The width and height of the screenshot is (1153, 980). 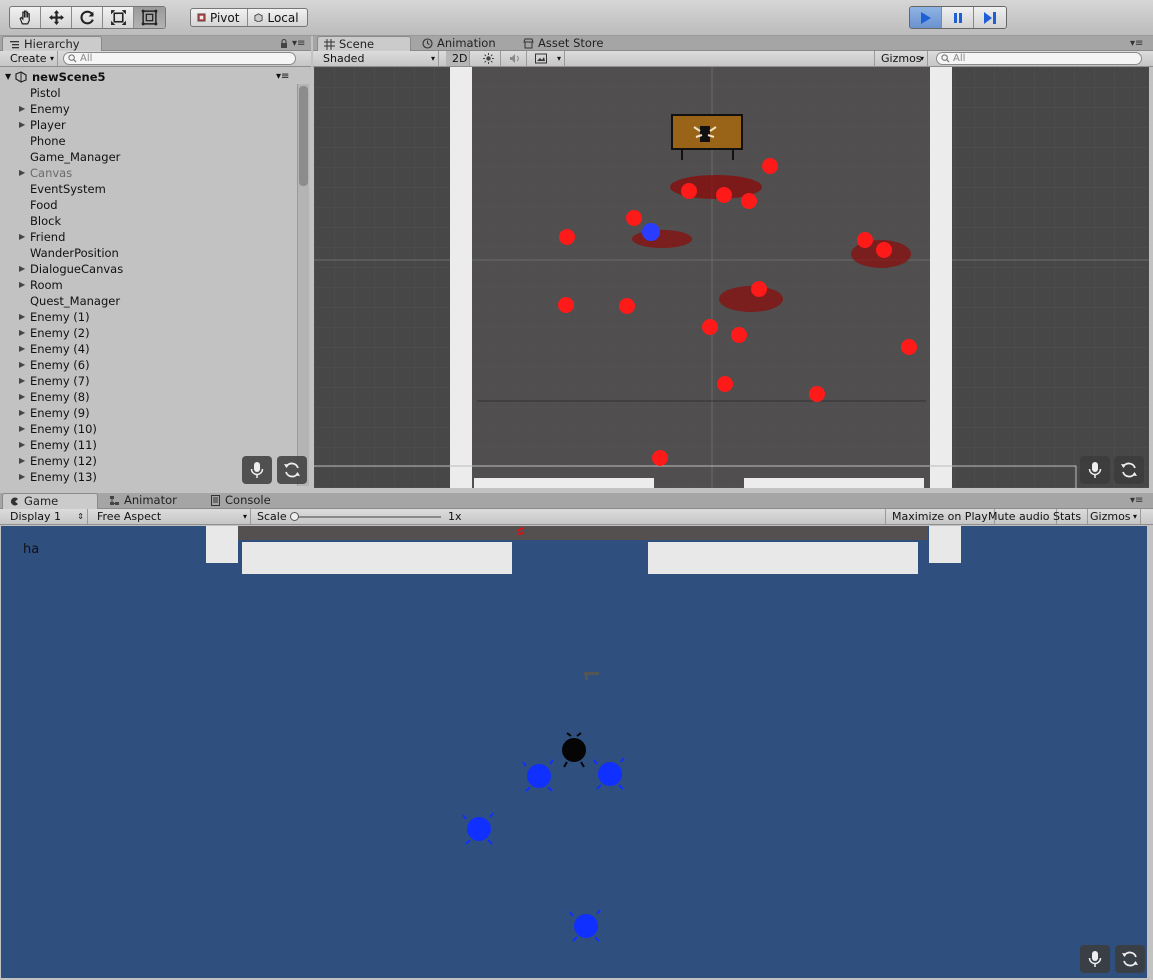 What do you see at coordinates (901, 58) in the screenshot?
I see `scene-gizmos-dropdown: Gizmos ▾` at bounding box center [901, 58].